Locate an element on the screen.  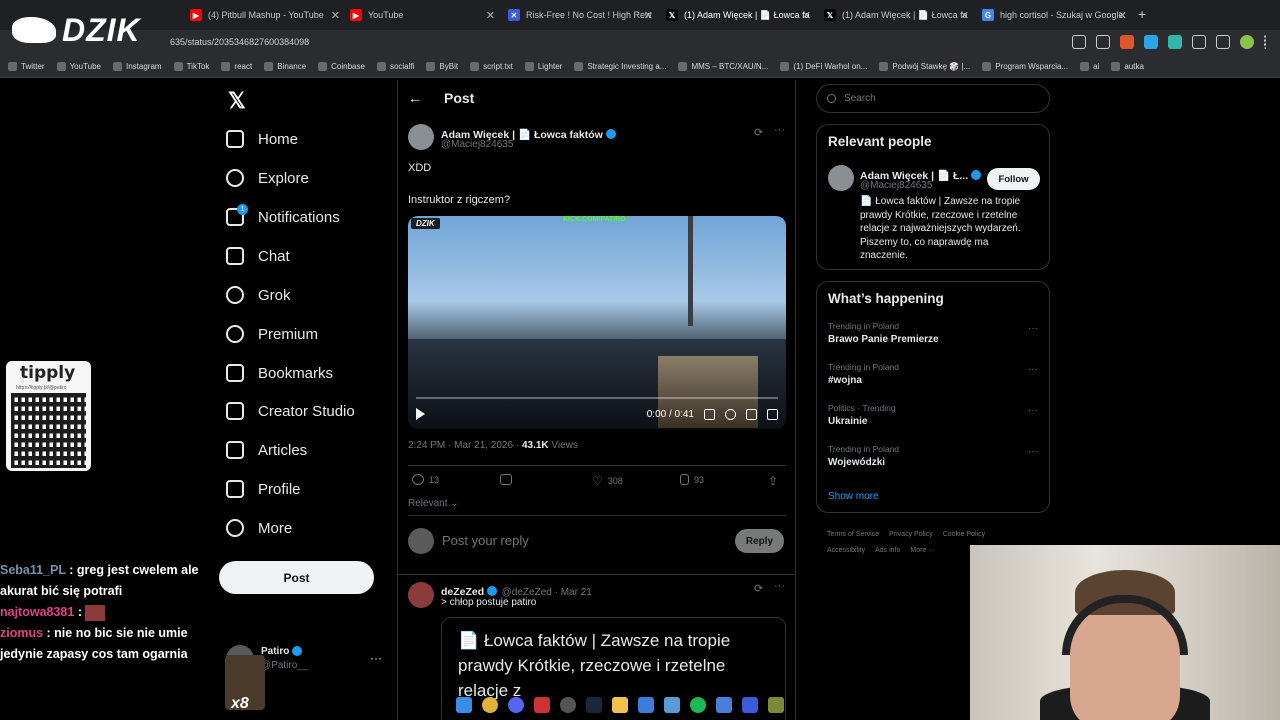
bookmark-action: 93 is located at coordinates (692, 479).